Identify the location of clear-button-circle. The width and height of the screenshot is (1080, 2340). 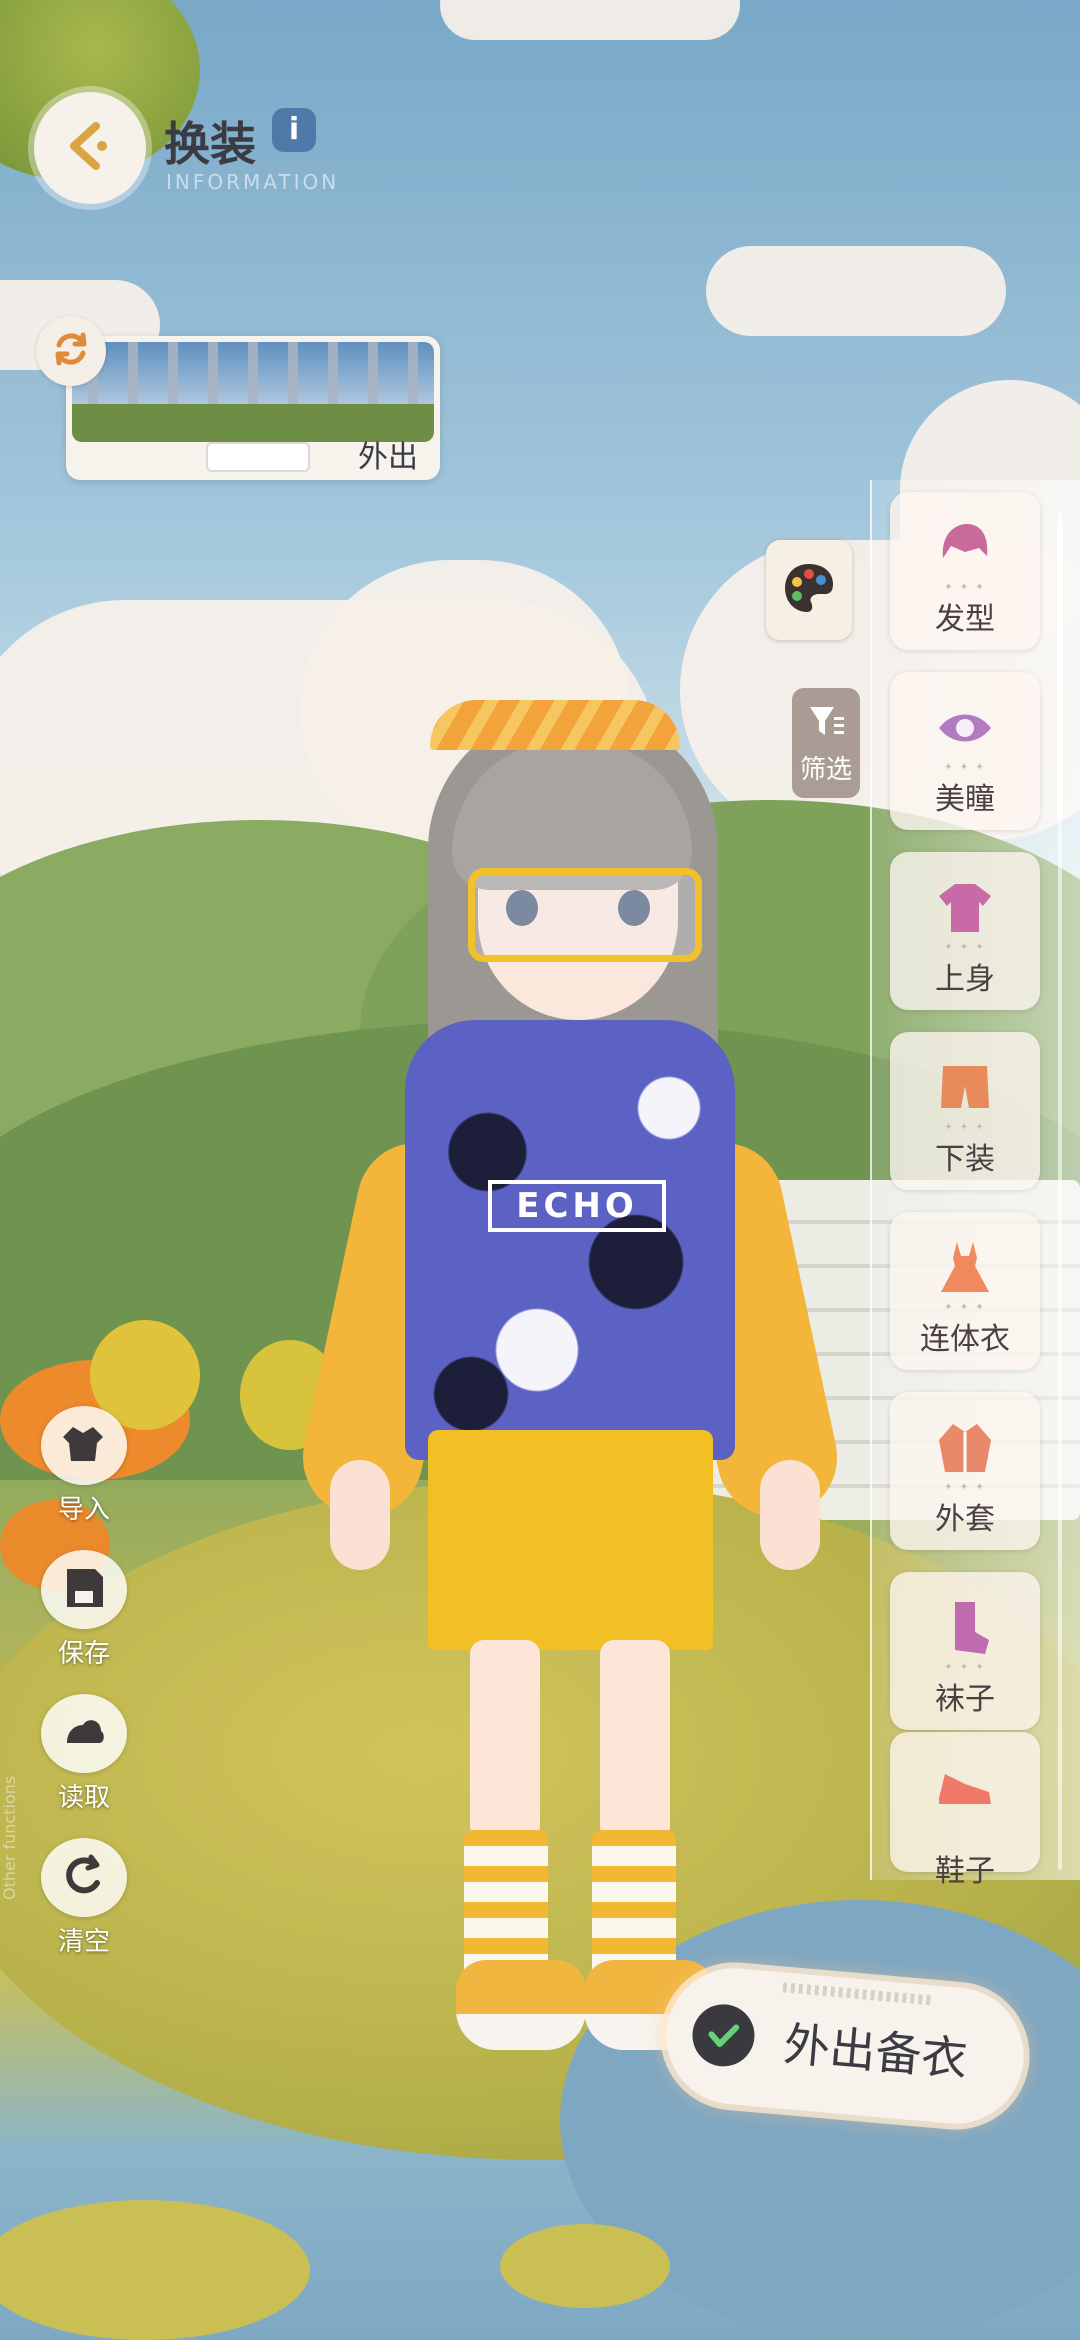
(84, 1877).